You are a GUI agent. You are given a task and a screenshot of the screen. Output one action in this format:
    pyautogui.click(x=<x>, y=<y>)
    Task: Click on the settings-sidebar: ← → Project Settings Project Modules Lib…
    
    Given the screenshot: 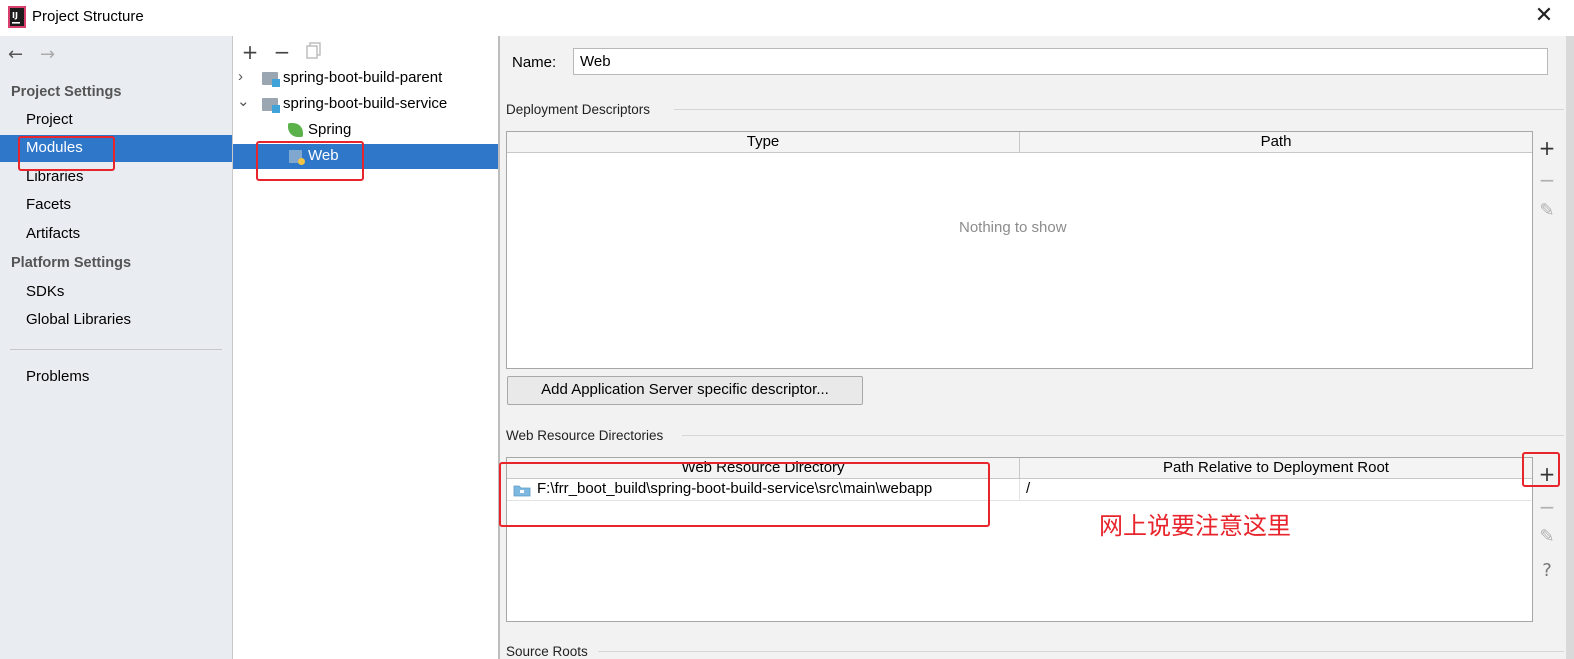 What is the action you would take?
    pyautogui.click(x=116, y=347)
    